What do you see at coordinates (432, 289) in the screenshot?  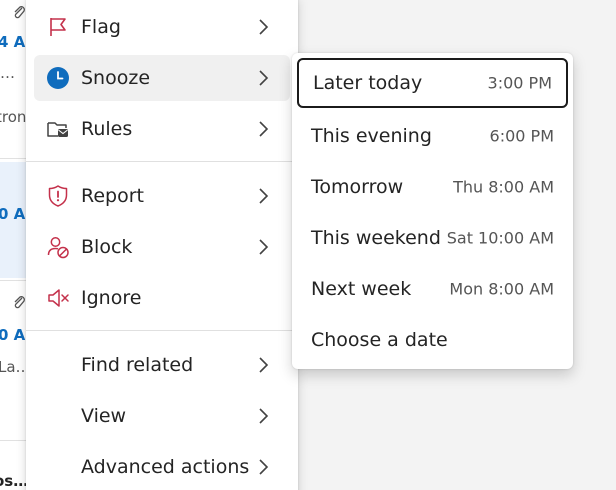 I see `snooze-option-next-week: Next week Mon 8:00 AM` at bounding box center [432, 289].